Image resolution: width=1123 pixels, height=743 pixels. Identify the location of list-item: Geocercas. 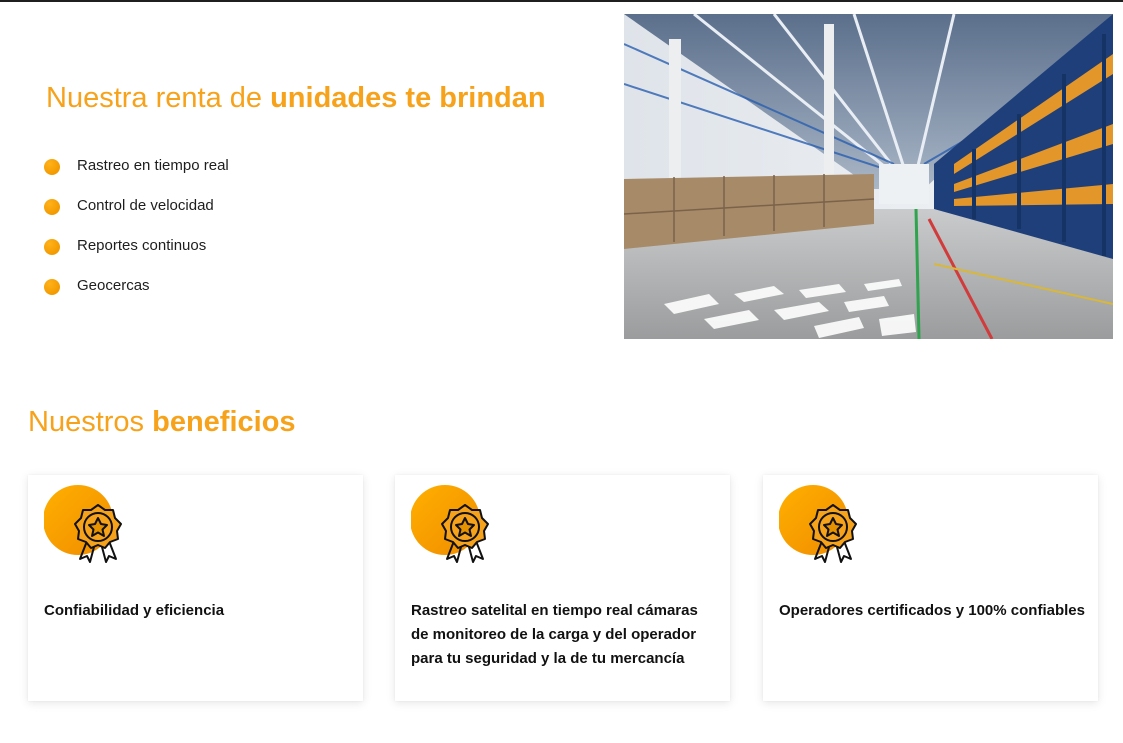
(136, 292).